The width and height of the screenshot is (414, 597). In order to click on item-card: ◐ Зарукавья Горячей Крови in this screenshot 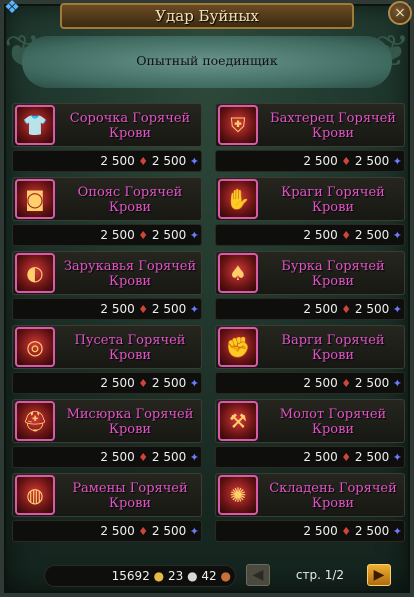, I will do `click(107, 273)`.